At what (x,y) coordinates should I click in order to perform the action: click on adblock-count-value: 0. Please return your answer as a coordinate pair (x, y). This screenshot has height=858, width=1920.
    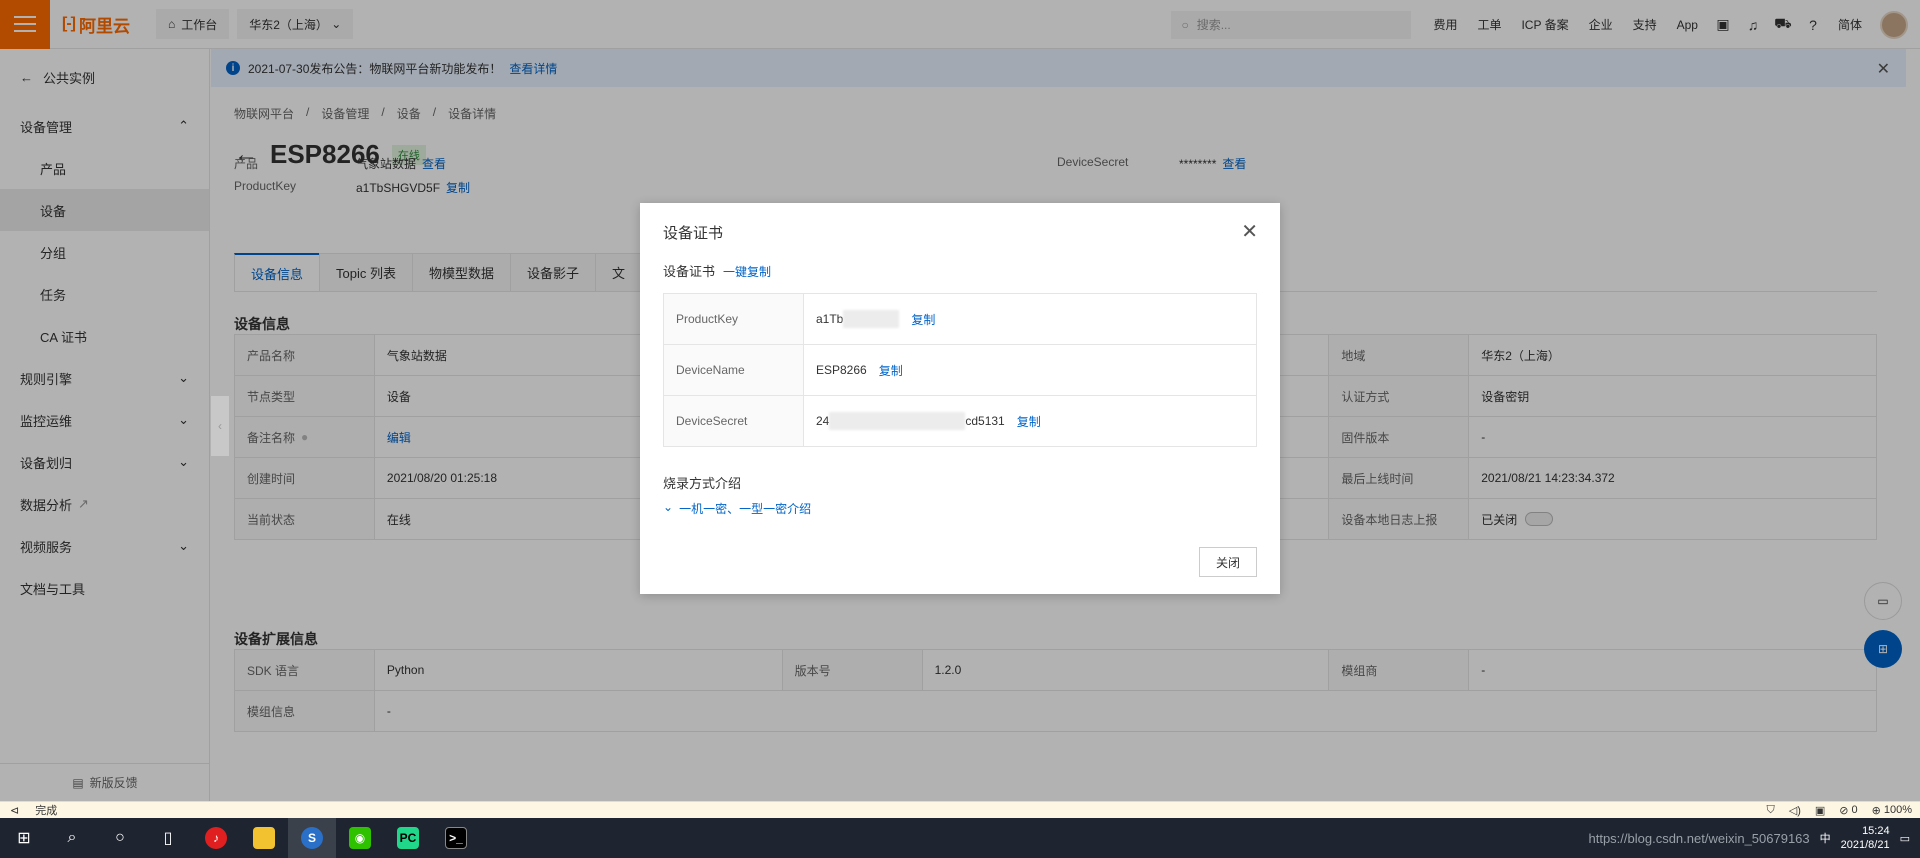
    Looking at the image, I should click on (1854, 810).